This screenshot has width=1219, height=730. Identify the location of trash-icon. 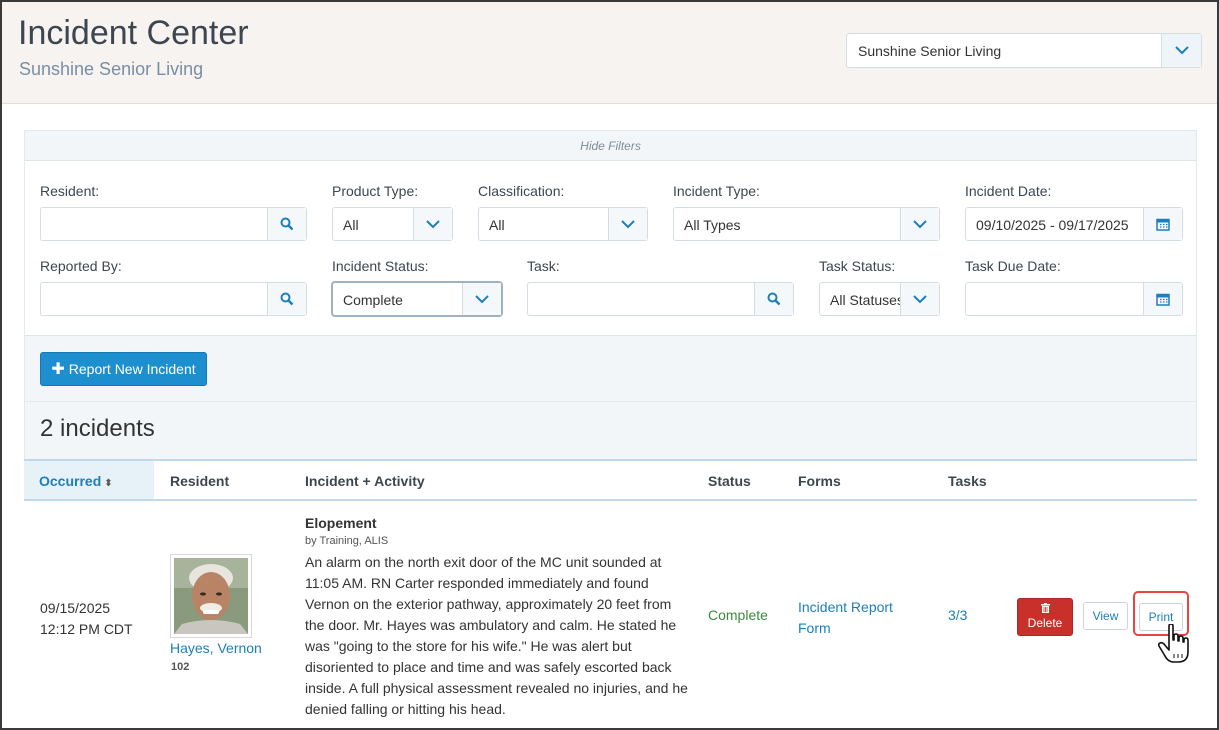
(1045, 609).